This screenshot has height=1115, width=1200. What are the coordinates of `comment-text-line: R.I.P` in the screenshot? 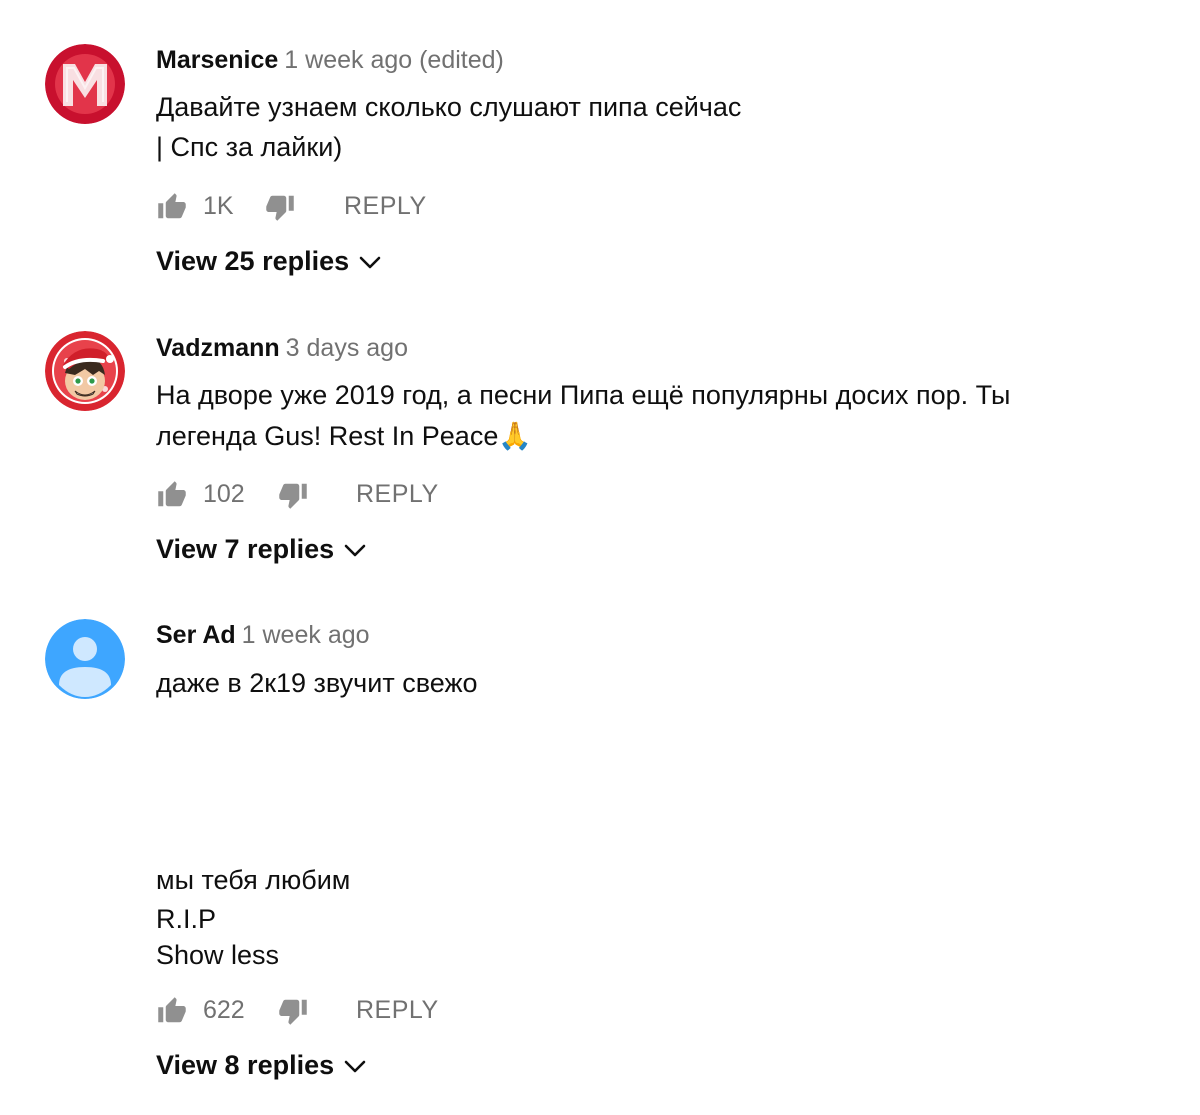 It's located at (186, 919).